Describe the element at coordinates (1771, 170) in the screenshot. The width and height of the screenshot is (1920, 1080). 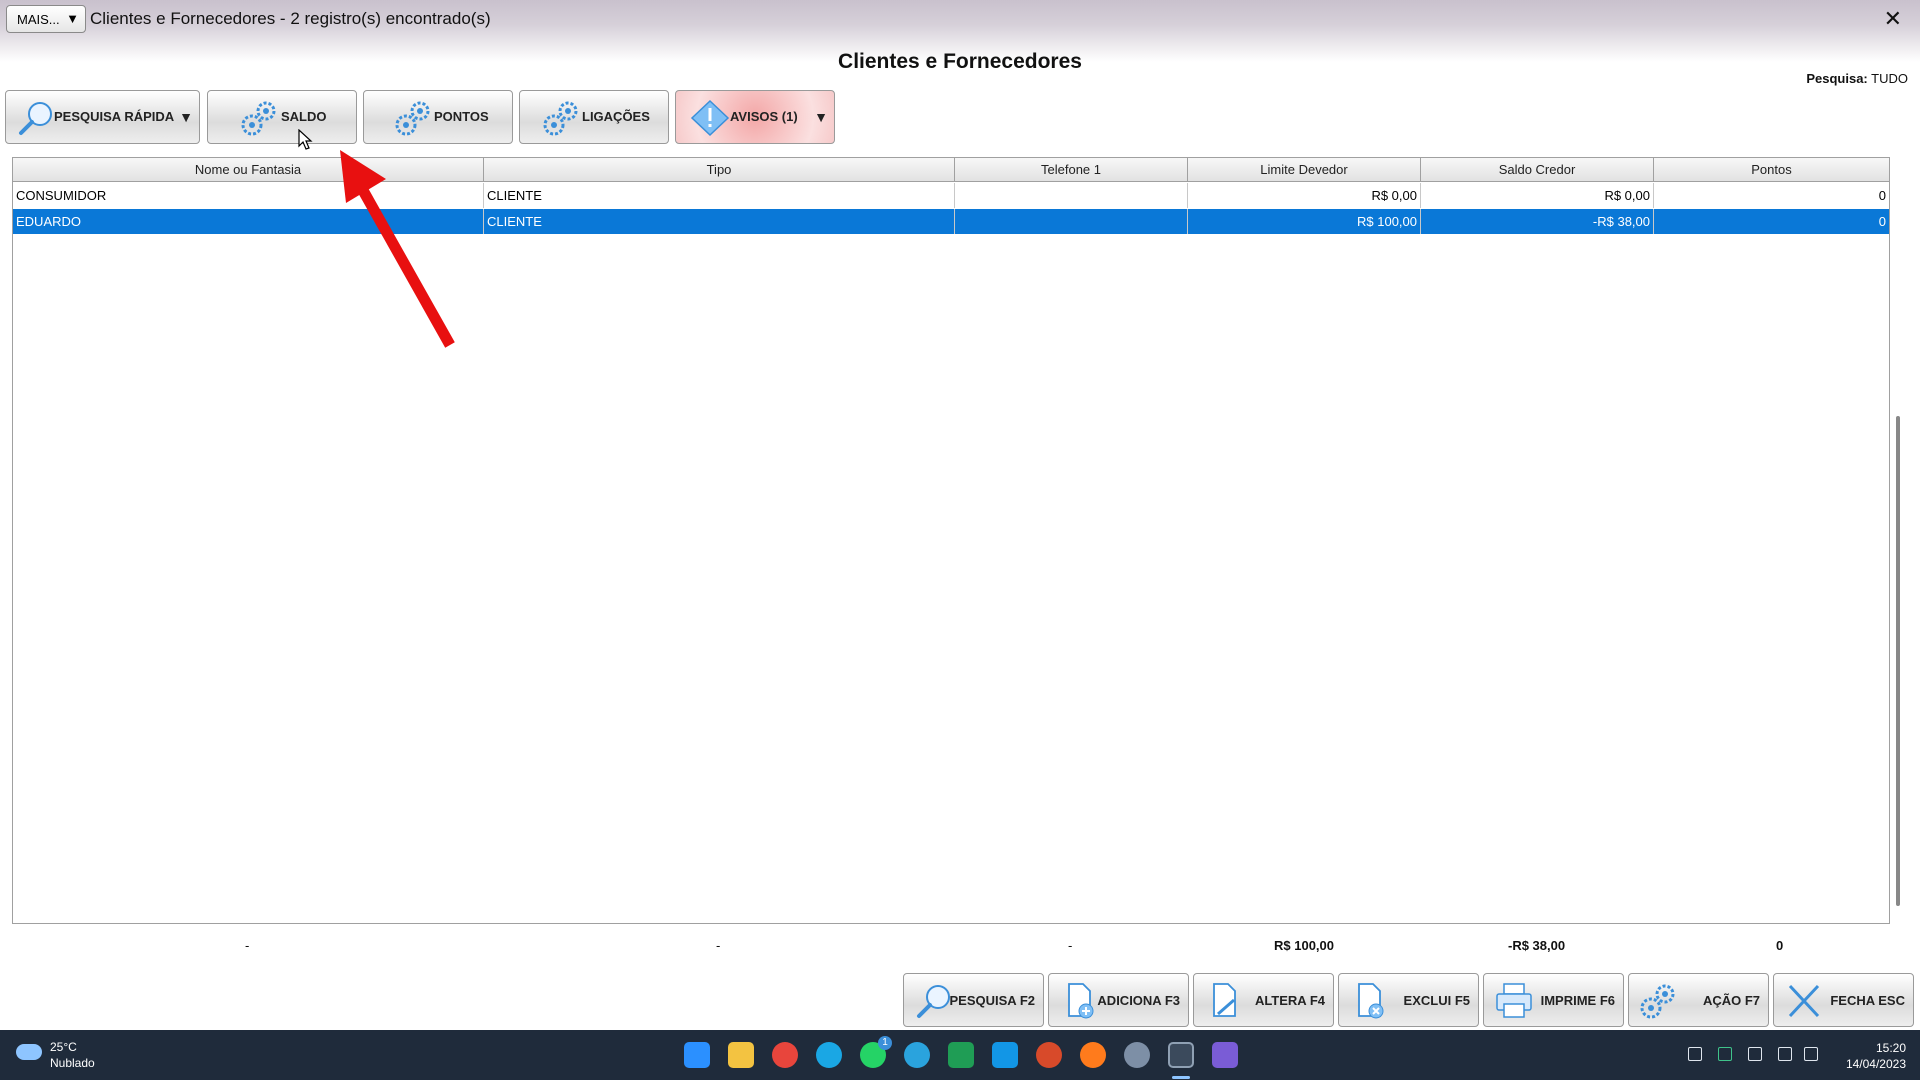
I see `column-header-points: Pontos` at that location.